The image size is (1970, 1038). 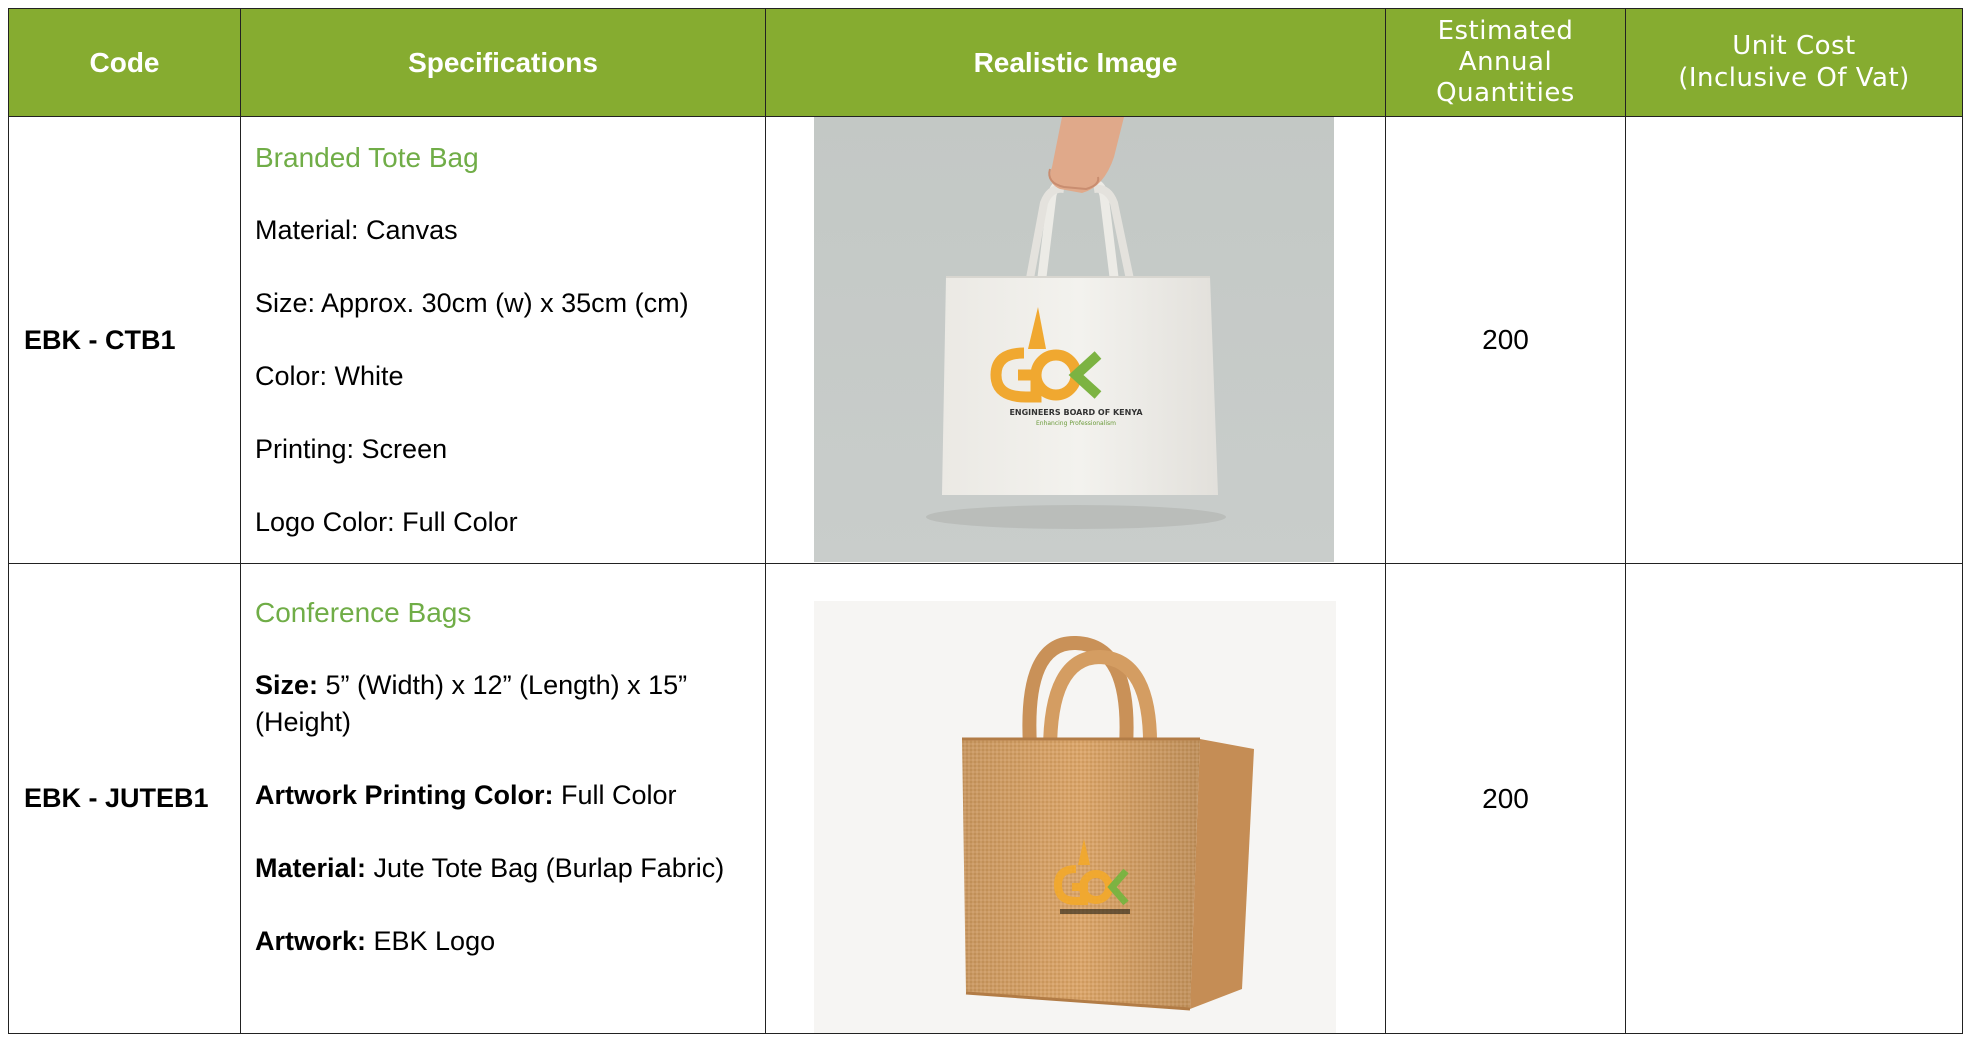 I want to click on header-unit-cost-line2: (Inclusive Of Vat), so click(x=1794, y=77).